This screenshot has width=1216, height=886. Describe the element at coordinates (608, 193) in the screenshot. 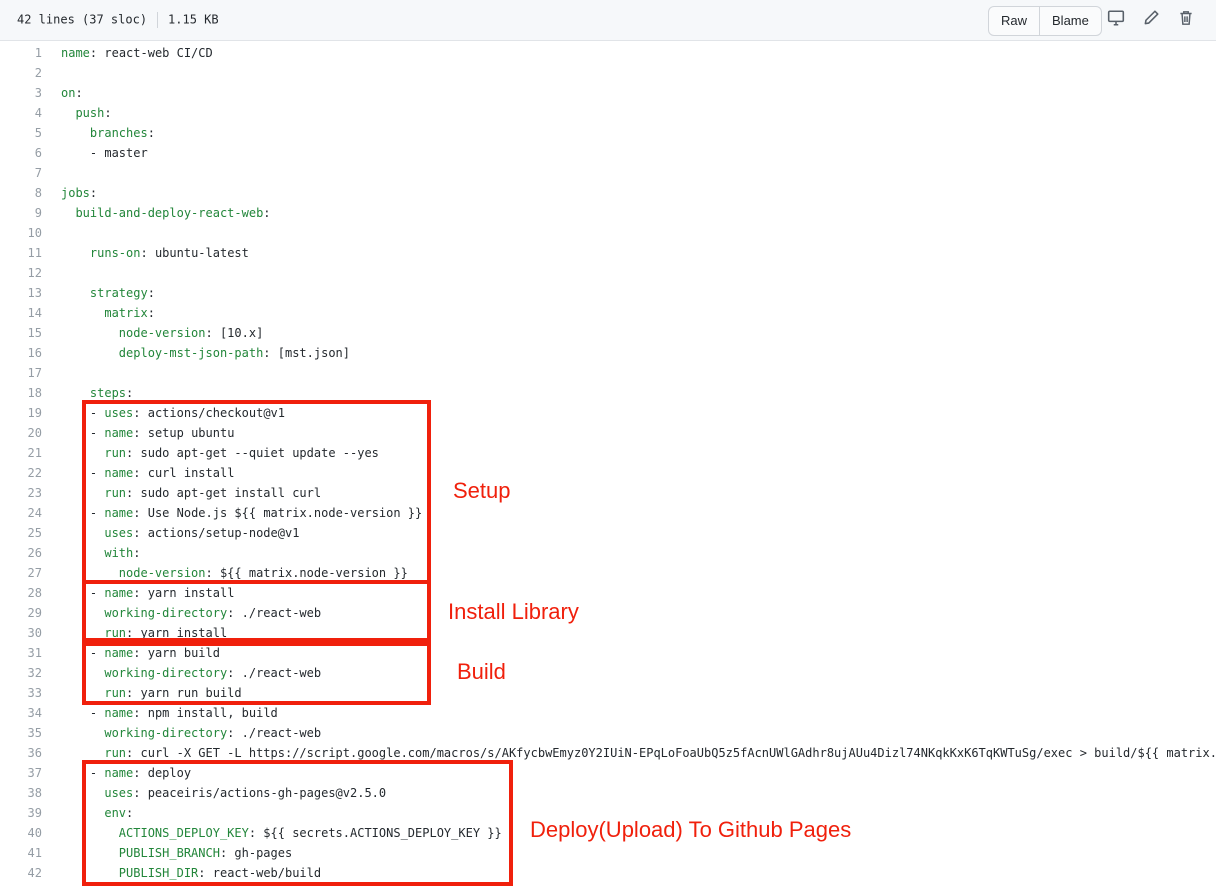

I see `code-line: 8 jobs:` at that location.